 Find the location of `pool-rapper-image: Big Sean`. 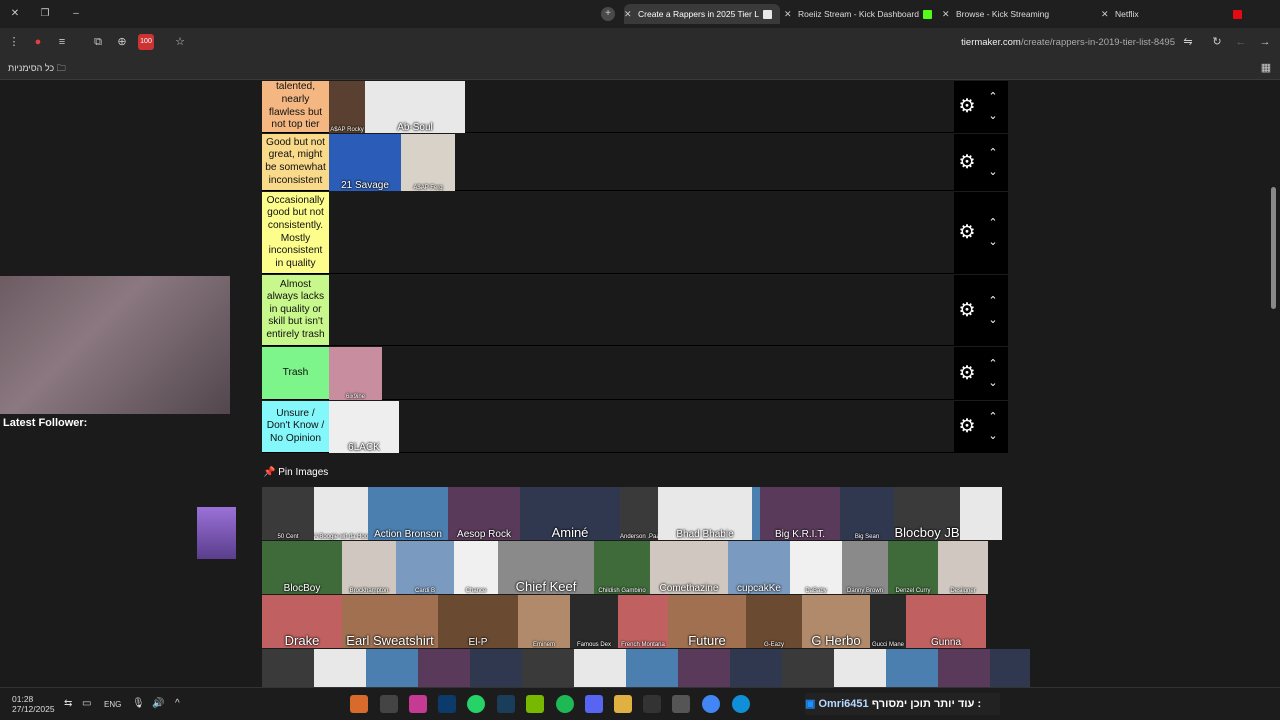

pool-rapper-image: Big Sean is located at coordinates (867, 513).